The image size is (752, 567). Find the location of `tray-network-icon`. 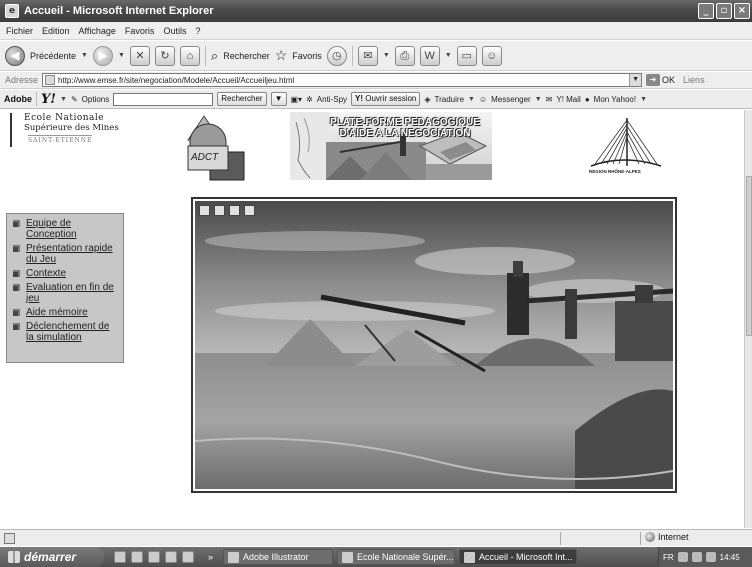

tray-network-icon is located at coordinates (696, 557).